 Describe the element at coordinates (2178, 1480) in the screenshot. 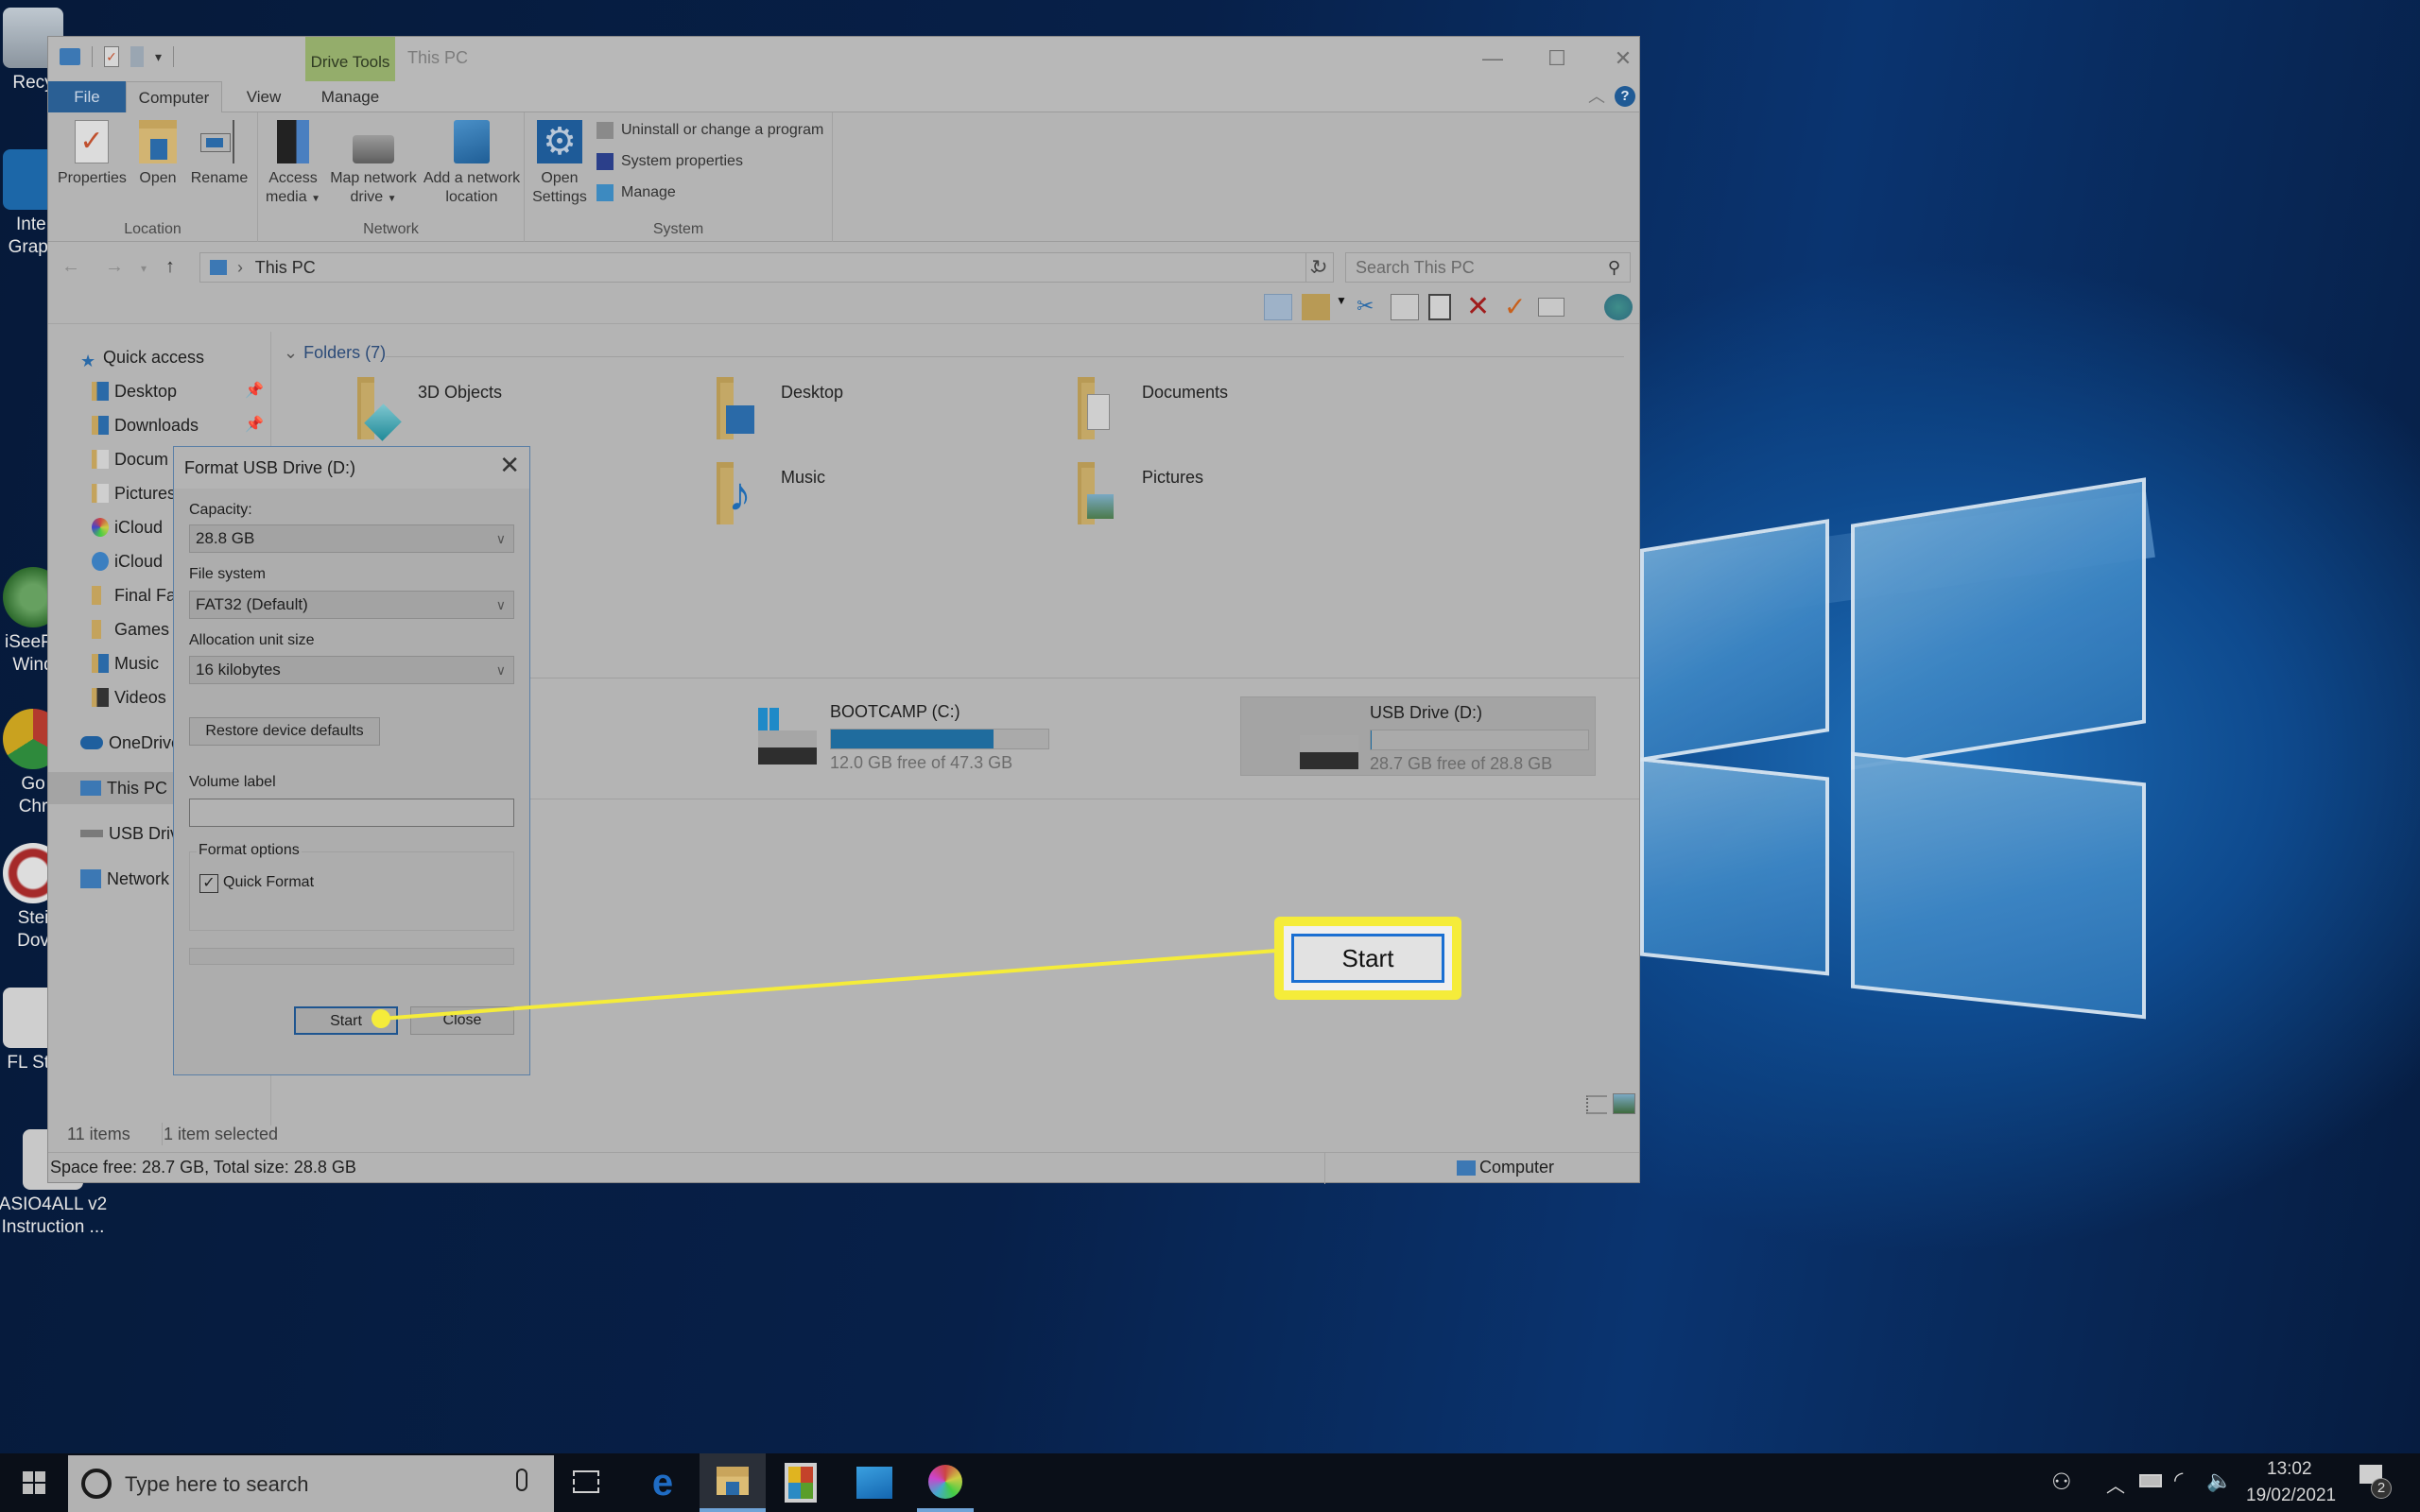

I see `wifi-icon: ◜` at that location.